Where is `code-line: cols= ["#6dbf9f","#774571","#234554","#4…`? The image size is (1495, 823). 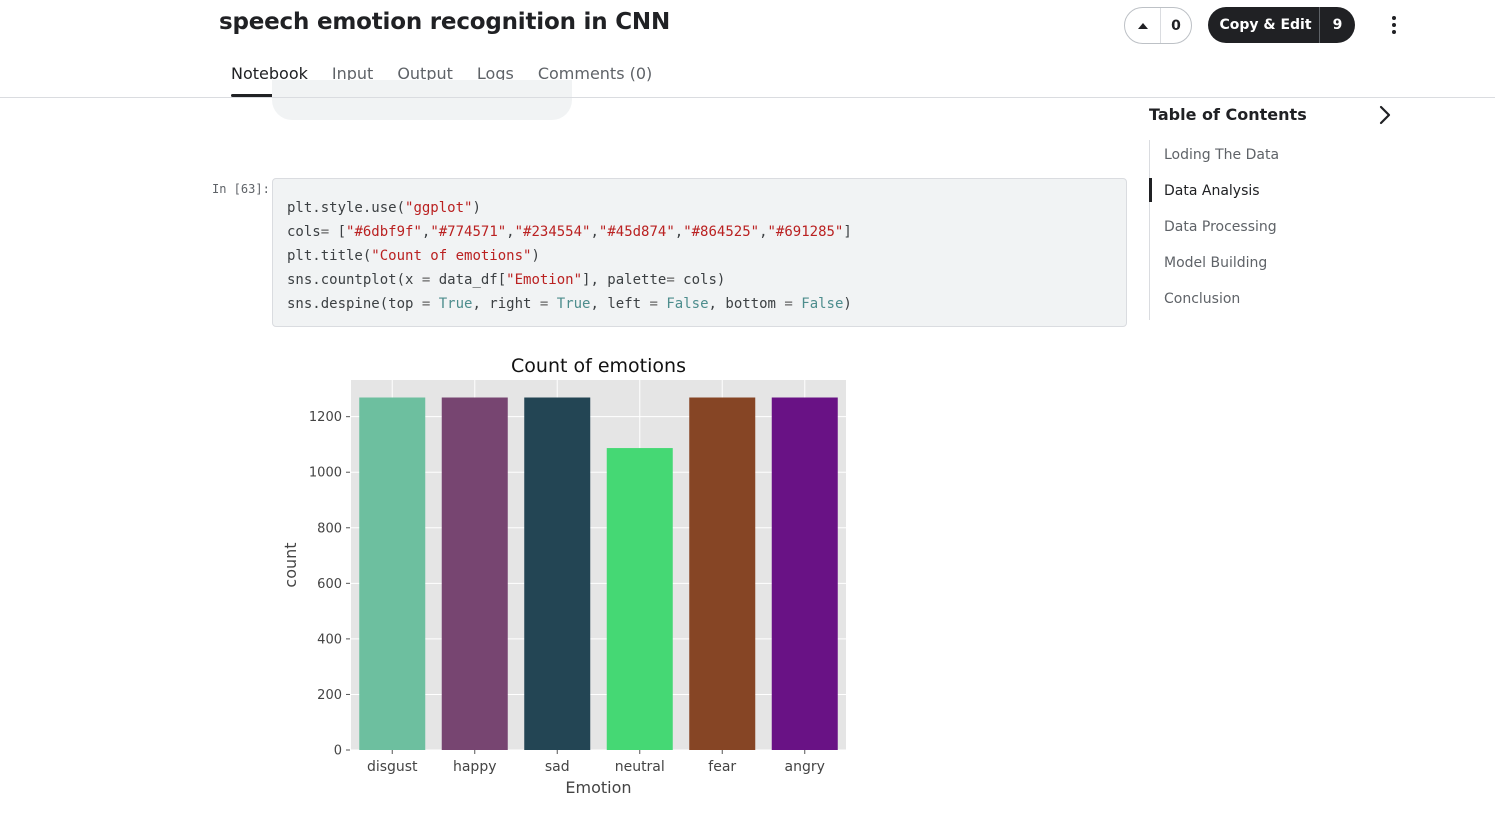 code-line: cols= ["#6dbf9f","#774571","#234554","#4… is located at coordinates (706, 232).